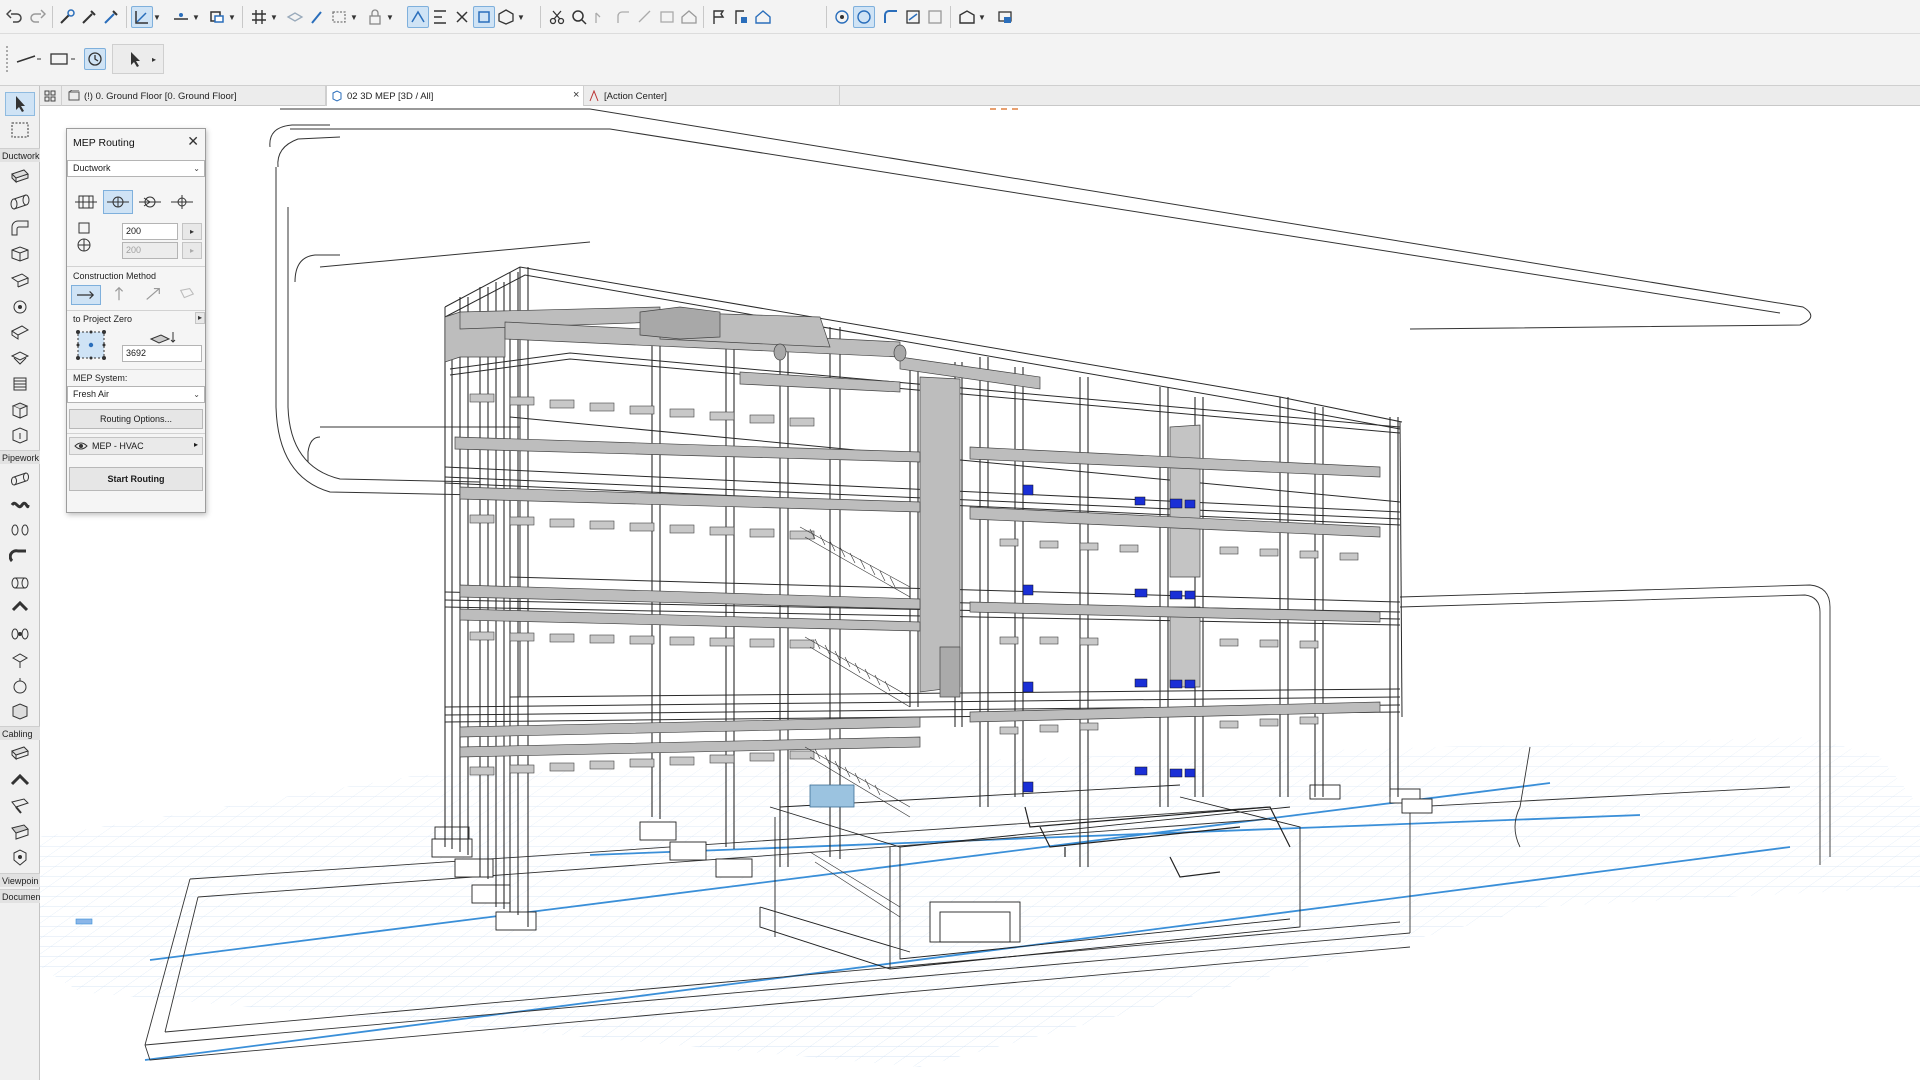 Image resolution: width=1920 pixels, height=1080 pixels. Describe the element at coordinates (20, 660) in the screenshot. I see `pipe-equipment-tool` at that location.